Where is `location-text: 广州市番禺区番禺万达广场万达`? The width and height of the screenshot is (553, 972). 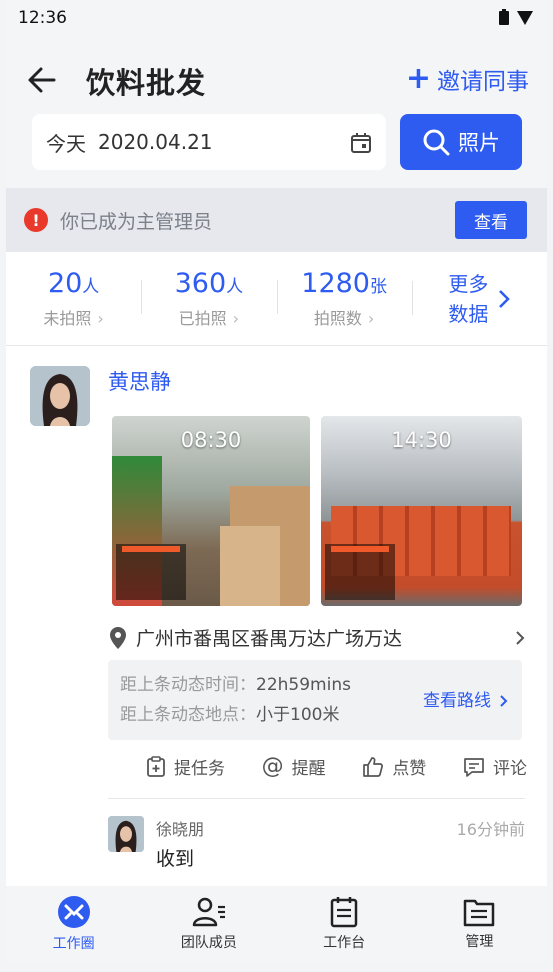 location-text: 广州市番禺区番禺万达广场万达 is located at coordinates (269, 639).